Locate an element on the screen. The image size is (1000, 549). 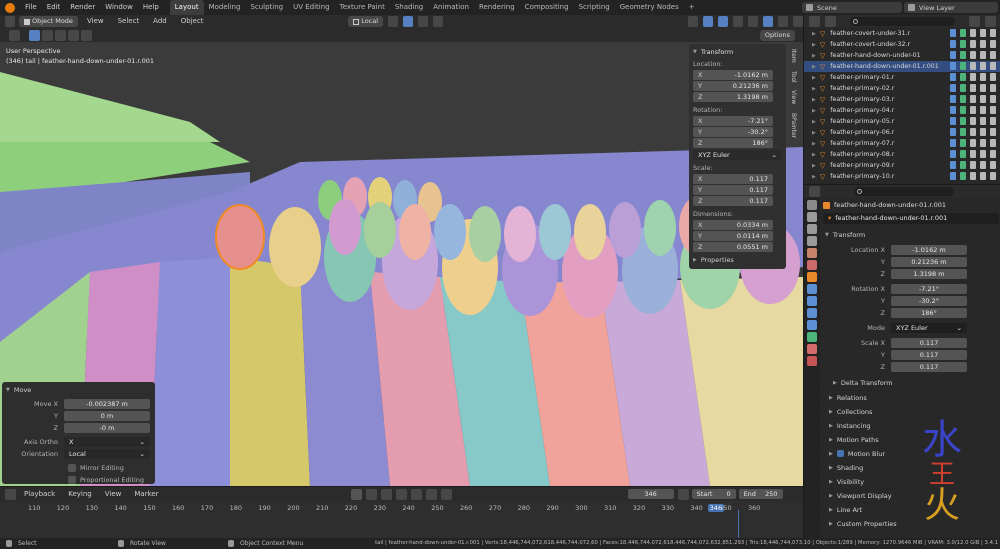
select-intersect-icon is located at coordinates (86, 35).